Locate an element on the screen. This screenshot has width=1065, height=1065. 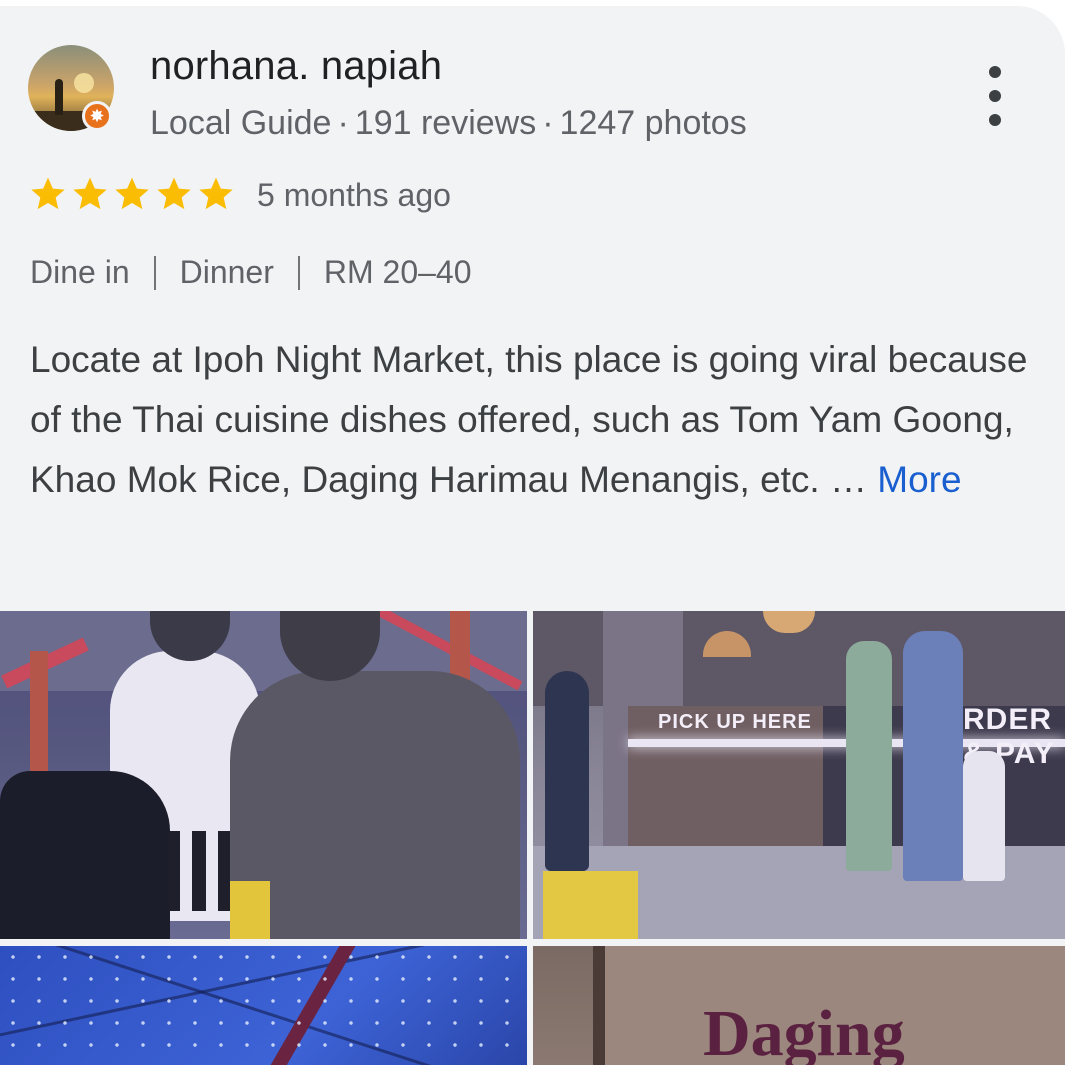
local-guide-badge-icon: ✸ is located at coordinates (97, 116).